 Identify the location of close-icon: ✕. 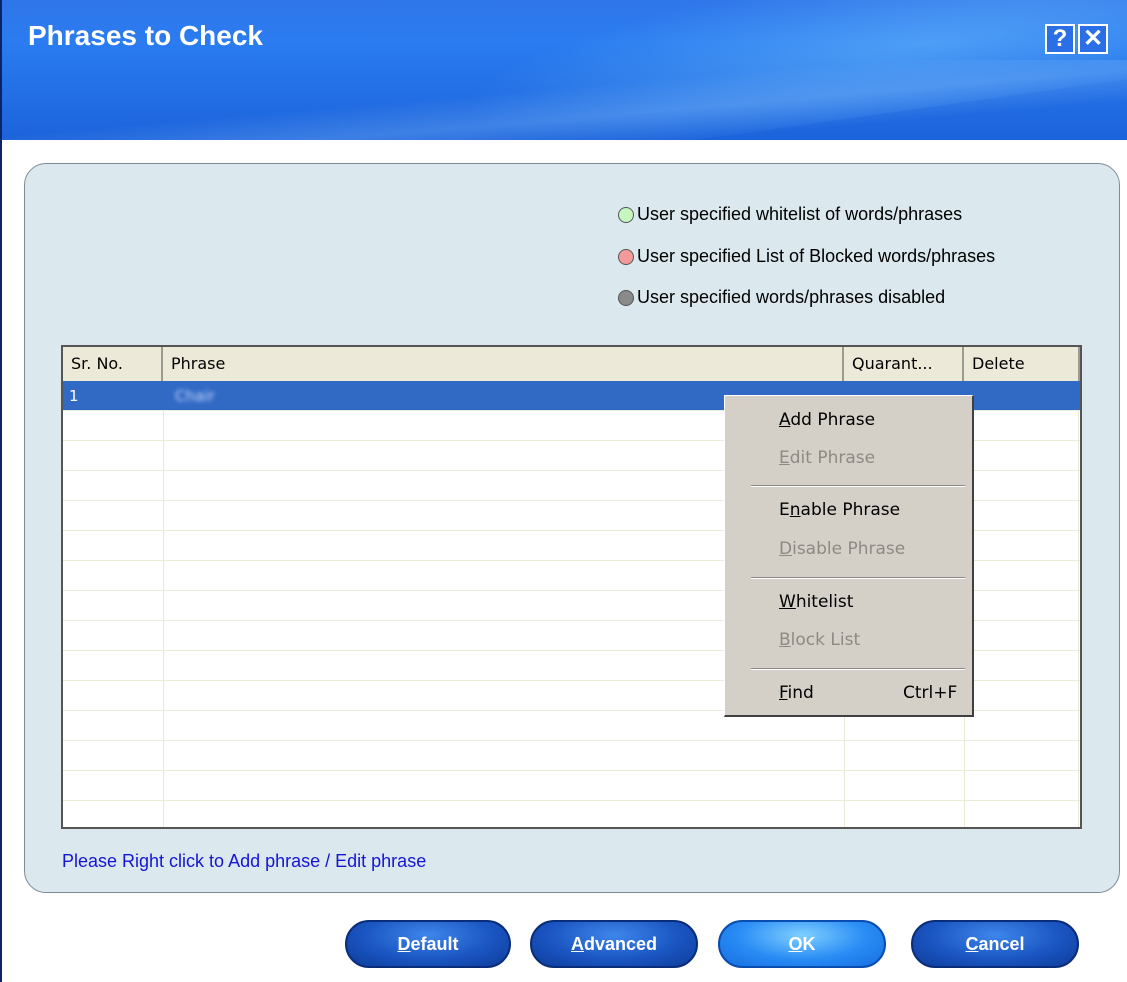
(1093, 39).